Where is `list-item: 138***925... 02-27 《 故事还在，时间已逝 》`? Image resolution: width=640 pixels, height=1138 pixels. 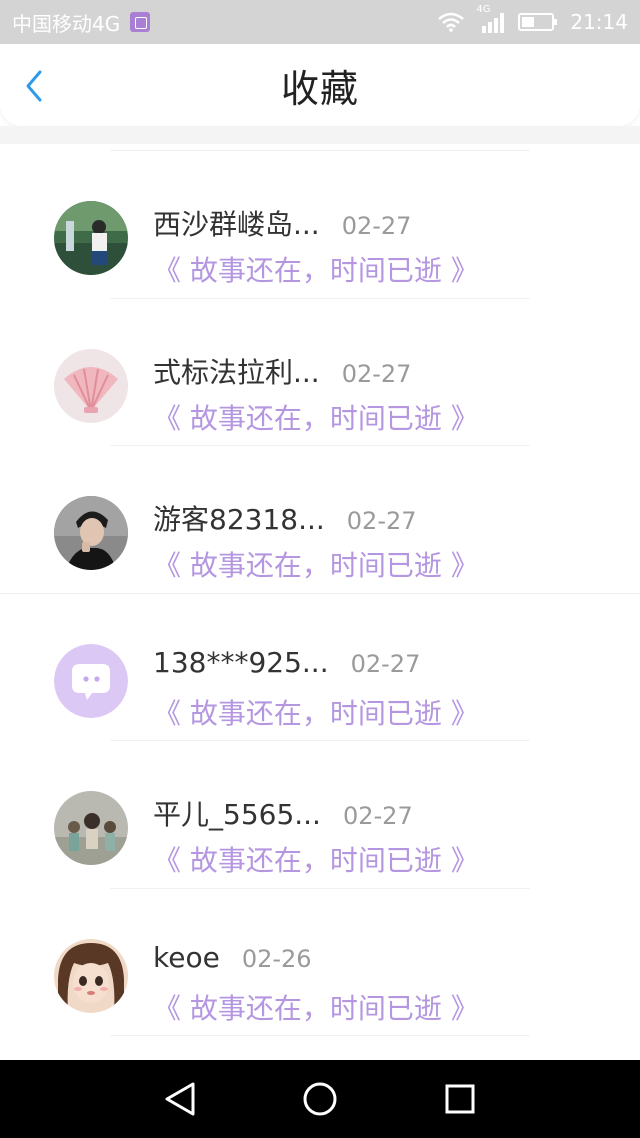 list-item: 138***925... 02-27 《 故事还在，时间已逝 》 is located at coordinates (320, 667).